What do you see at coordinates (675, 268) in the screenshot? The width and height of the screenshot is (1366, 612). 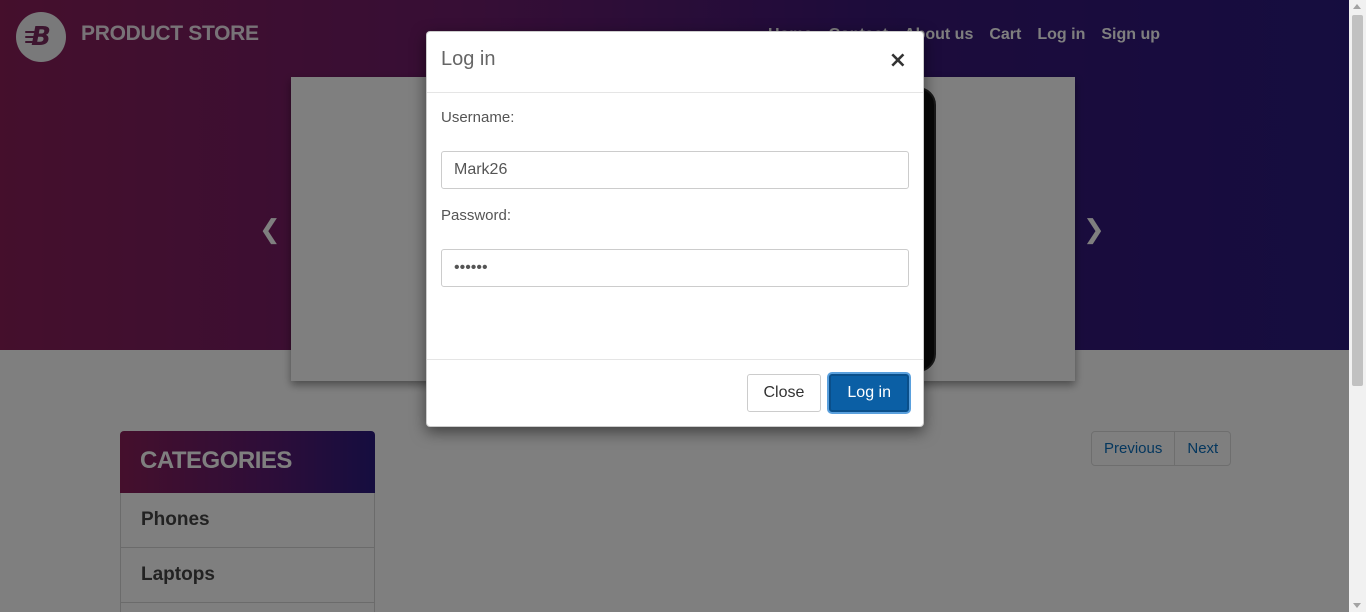 I see `password-input` at bounding box center [675, 268].